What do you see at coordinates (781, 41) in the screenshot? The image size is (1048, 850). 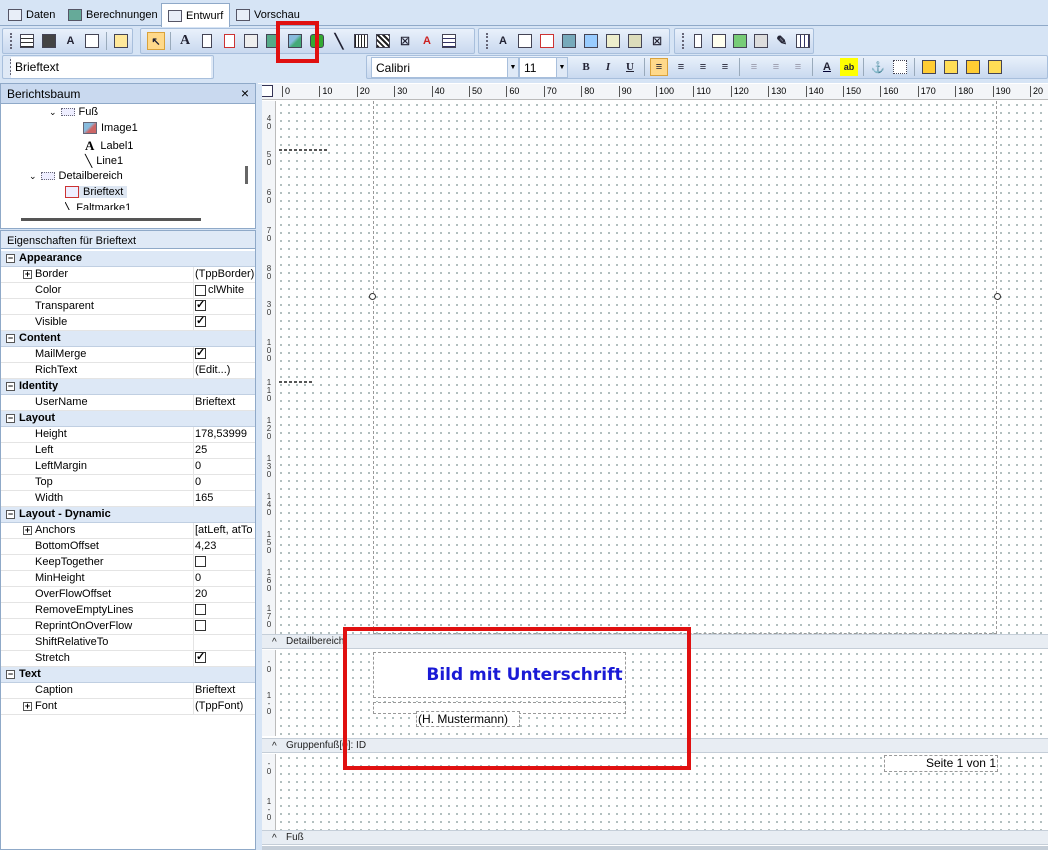 I see `paint-icon: ✎` at bounding box center [781, 41].